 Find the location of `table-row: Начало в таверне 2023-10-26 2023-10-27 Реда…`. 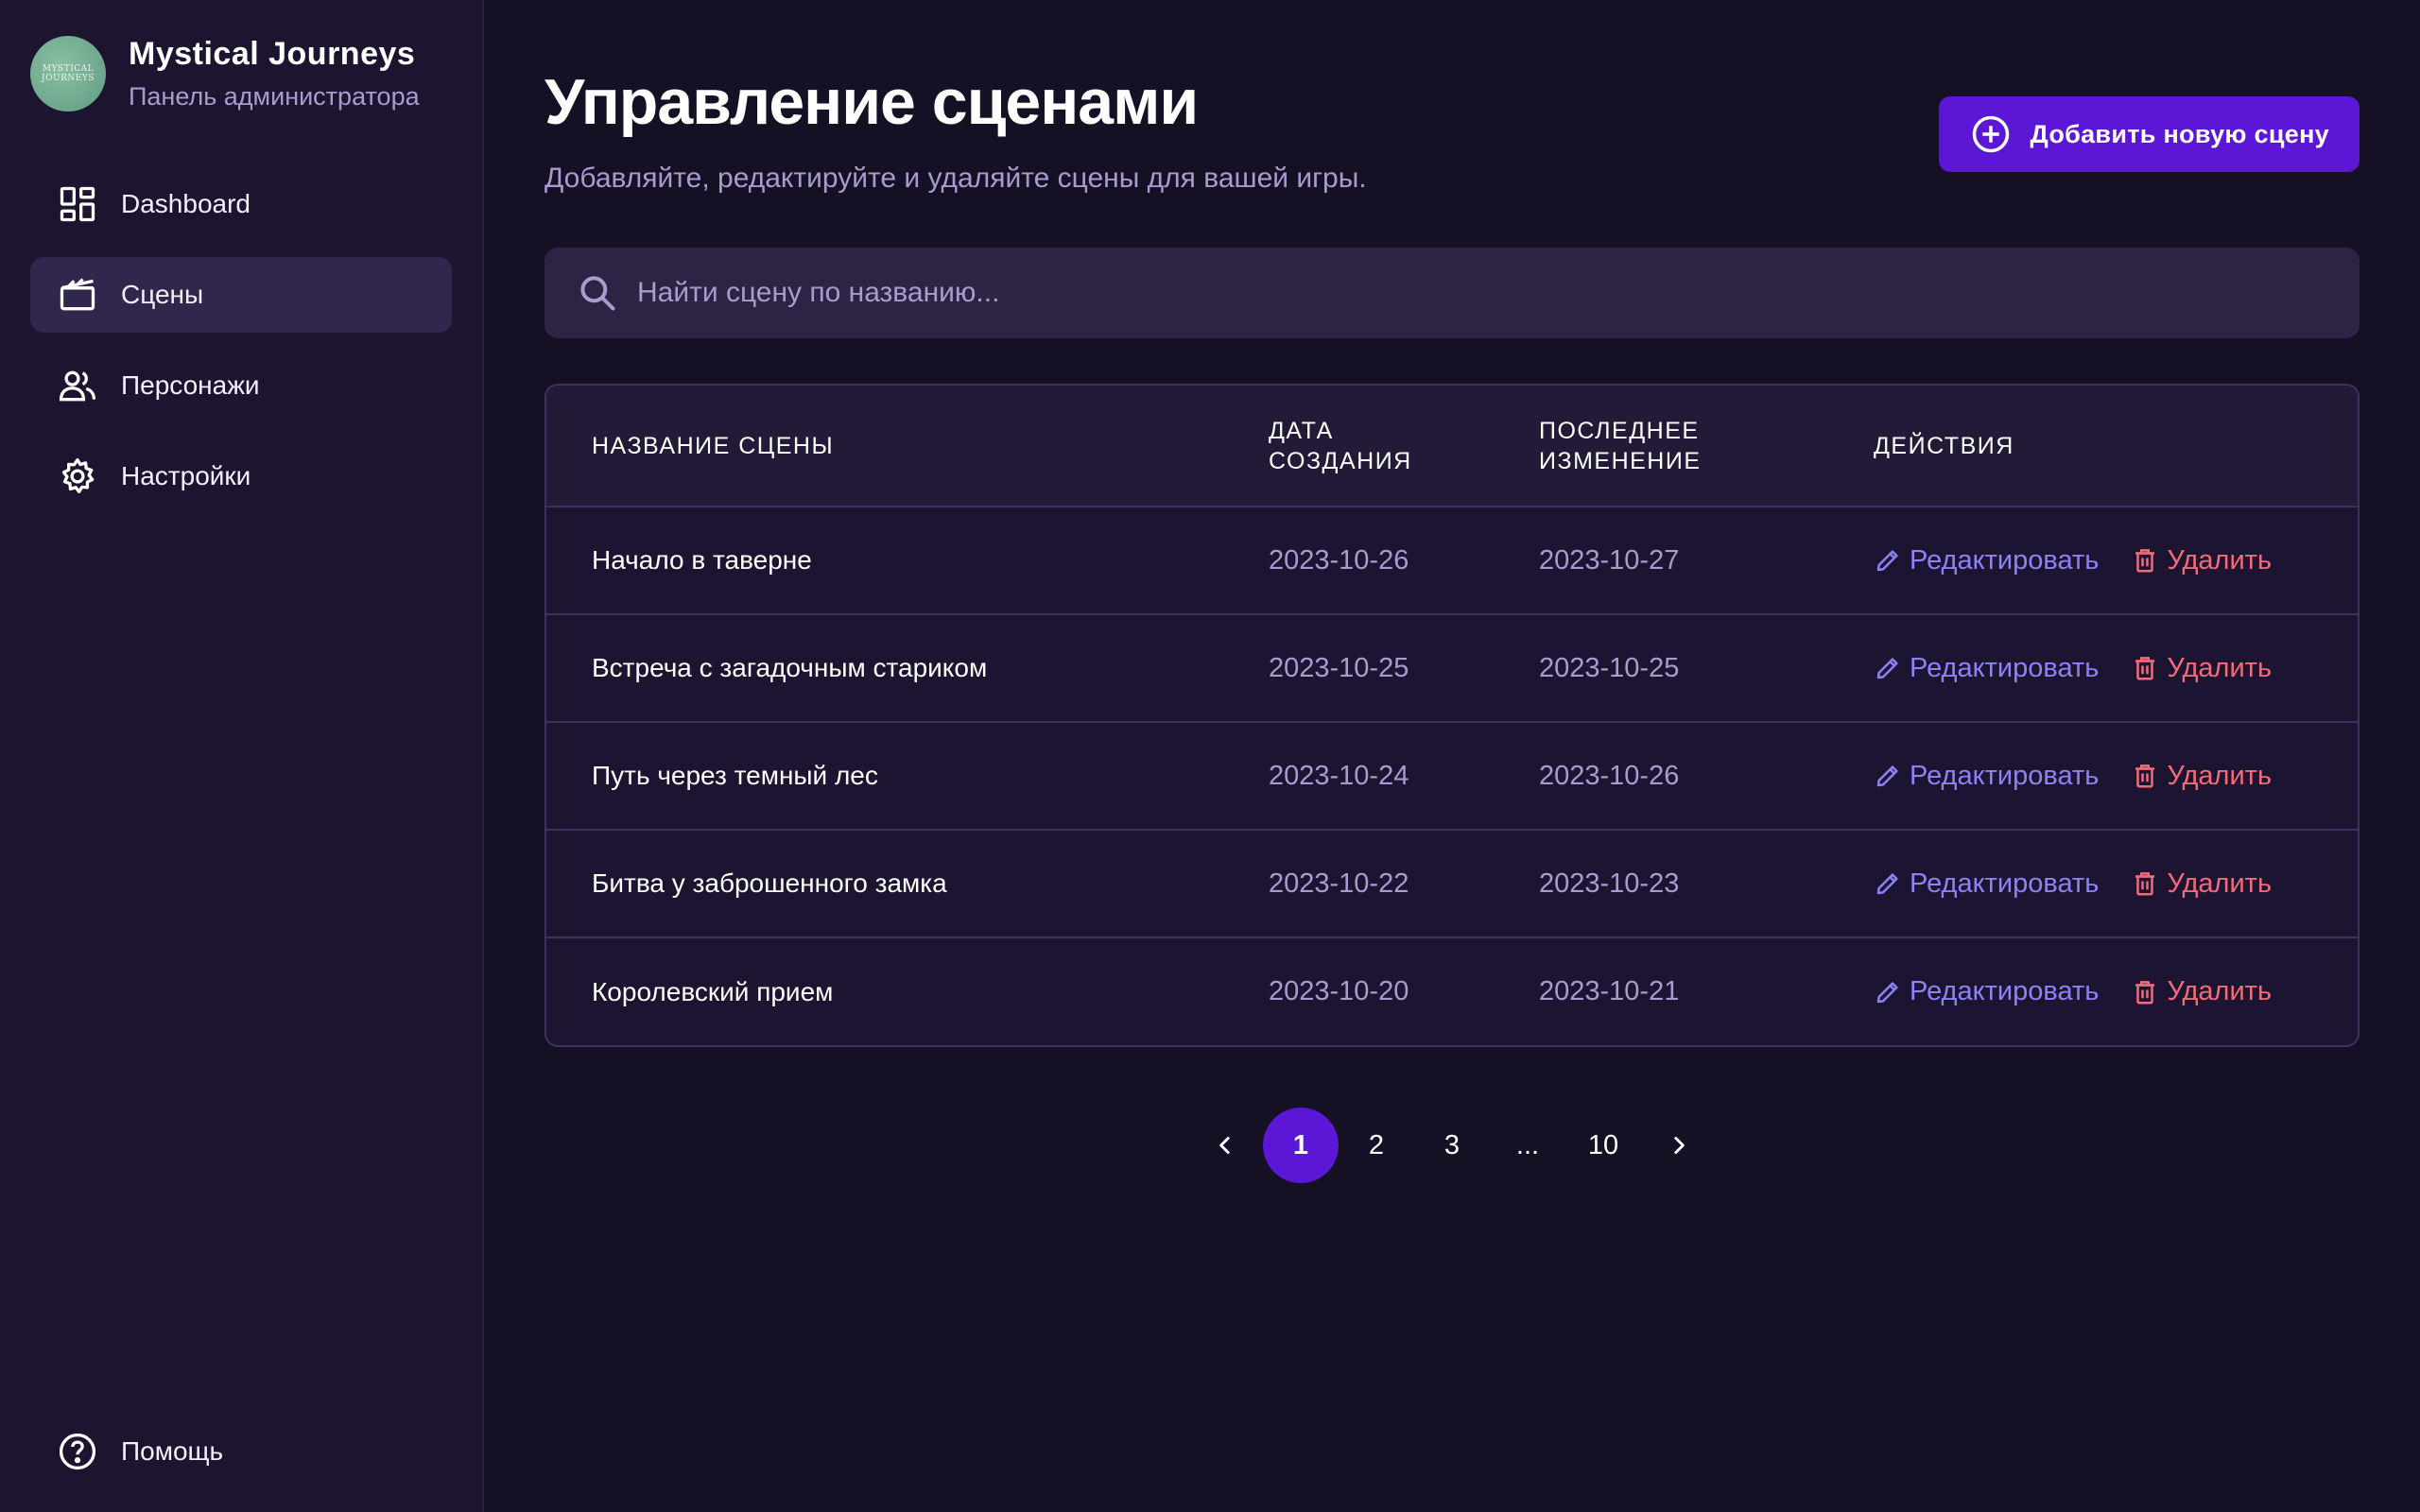

table-row: Начало в таверне 2023-10-26 2023-10-27 Реда… is located at coordinates (1452, 560).